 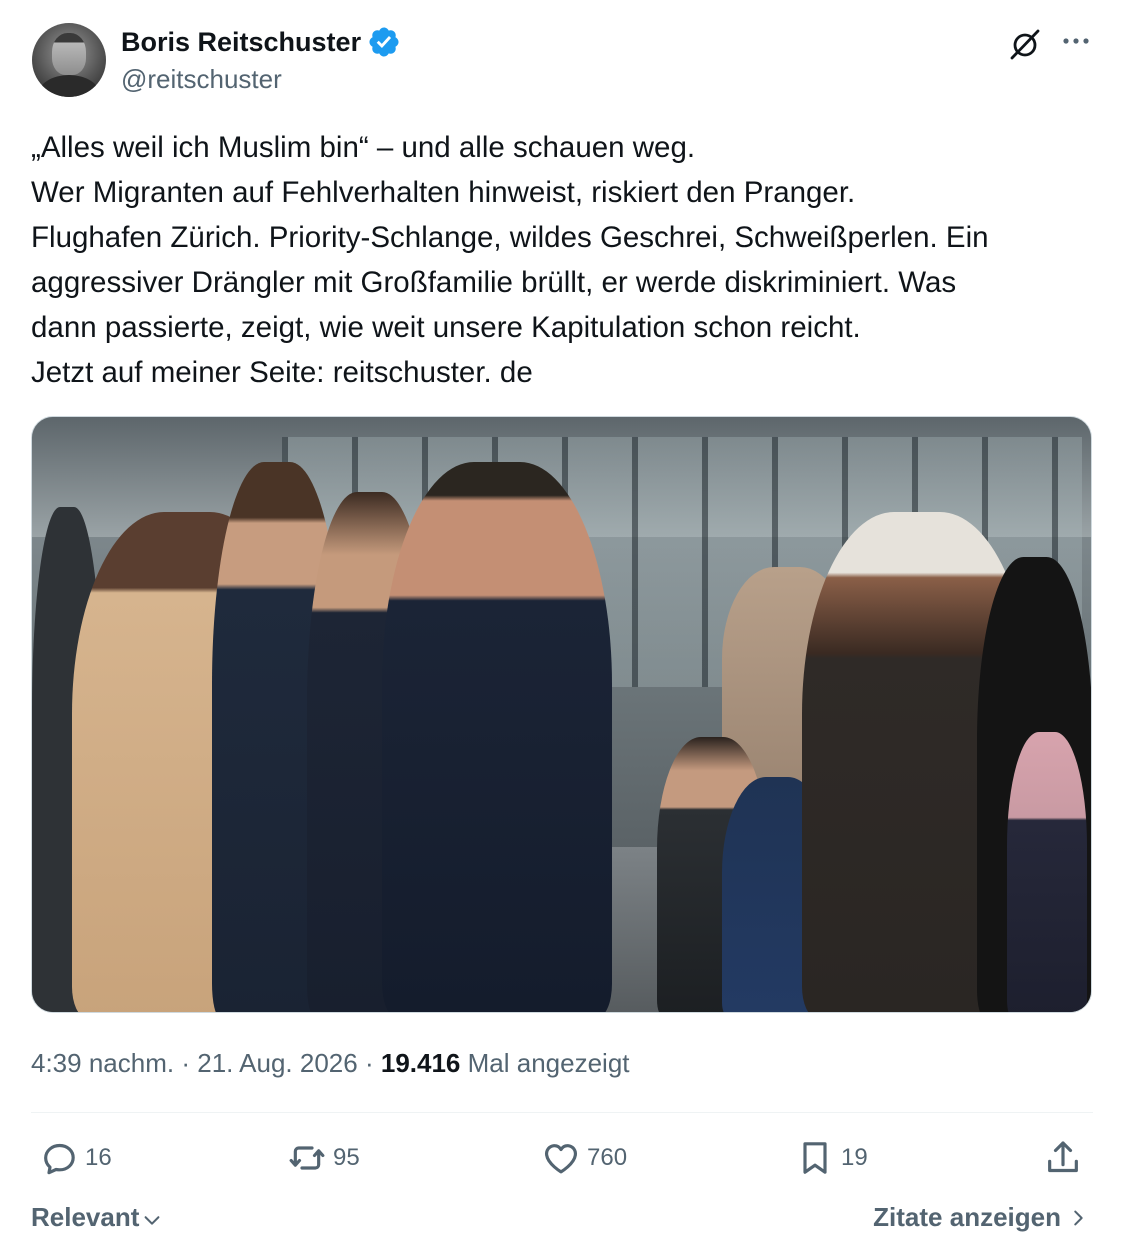 I want to click on chevron-down-icon, so click(x=152, y=1220).